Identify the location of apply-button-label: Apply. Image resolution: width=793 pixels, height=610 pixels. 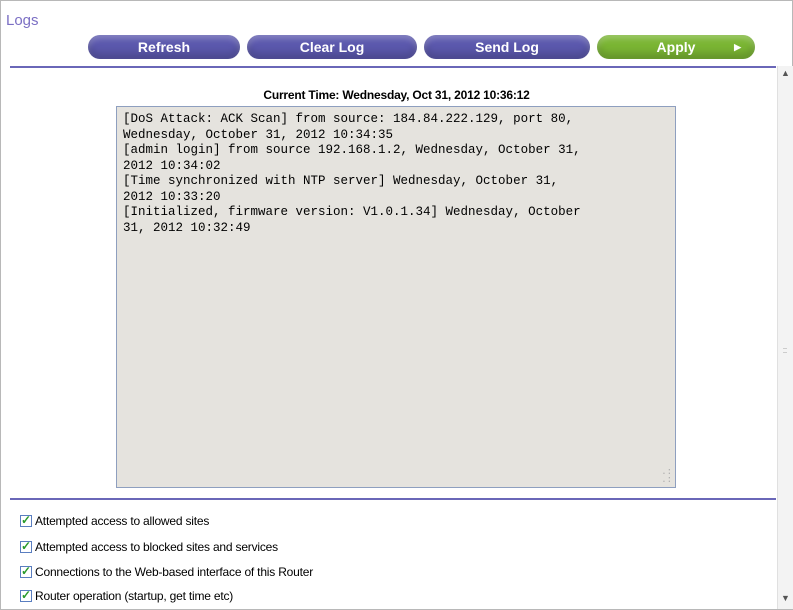
(676, 47).